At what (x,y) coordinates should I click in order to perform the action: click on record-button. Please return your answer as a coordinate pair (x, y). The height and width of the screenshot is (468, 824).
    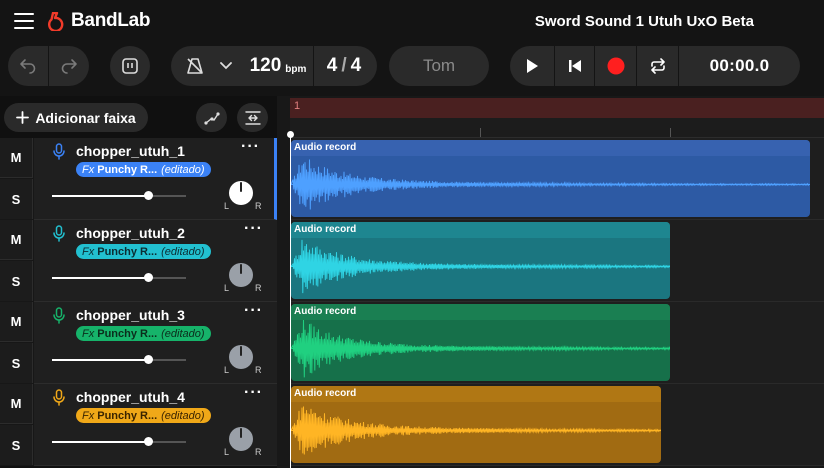
    Looking at the image, I should click on (615, 66).